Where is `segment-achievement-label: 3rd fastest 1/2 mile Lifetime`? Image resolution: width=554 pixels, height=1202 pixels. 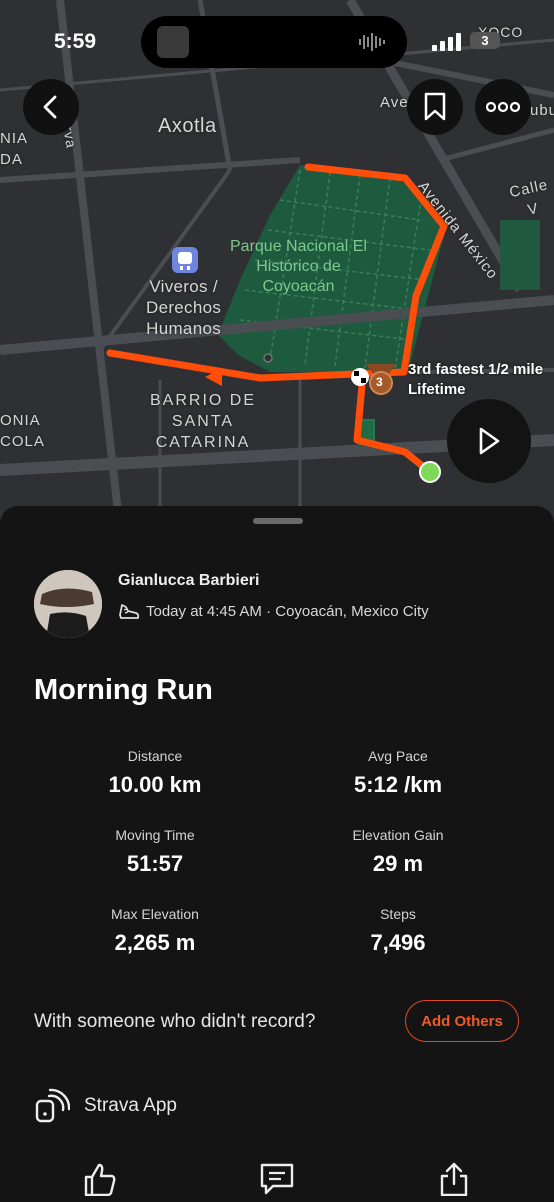
segment-achievement-label: 3rd fastest 1/2 mile Lifetime is located at coordinates (475, 380).